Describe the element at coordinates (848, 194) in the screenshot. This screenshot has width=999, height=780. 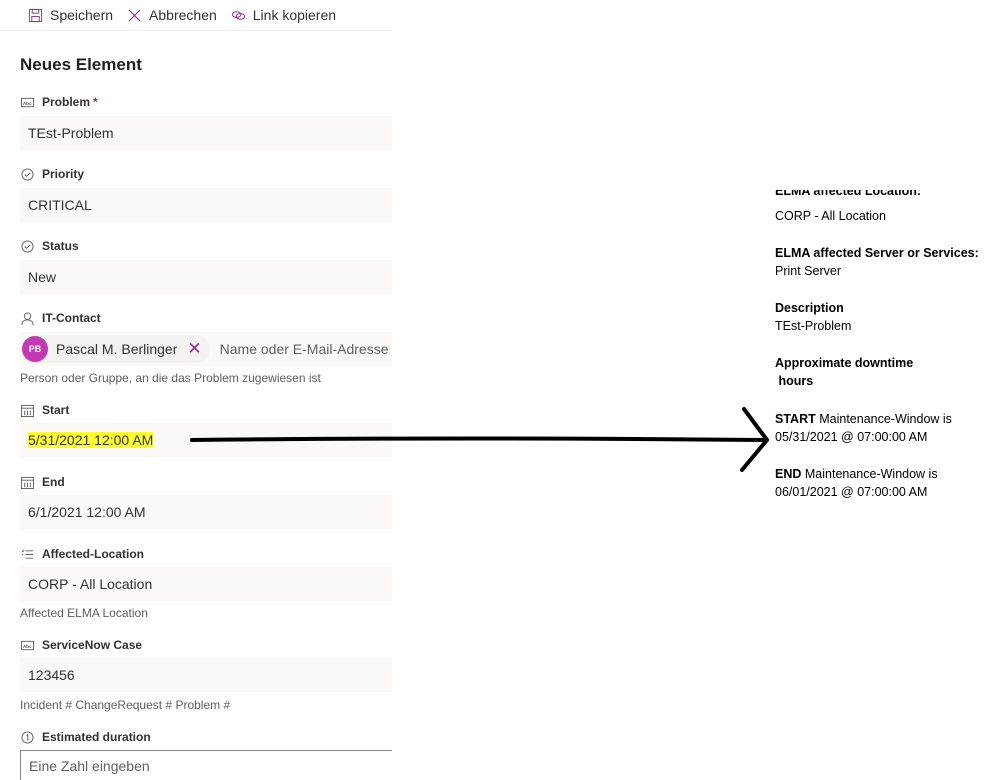
I see `email-cut-label: ELMA affected Location:` at that location.